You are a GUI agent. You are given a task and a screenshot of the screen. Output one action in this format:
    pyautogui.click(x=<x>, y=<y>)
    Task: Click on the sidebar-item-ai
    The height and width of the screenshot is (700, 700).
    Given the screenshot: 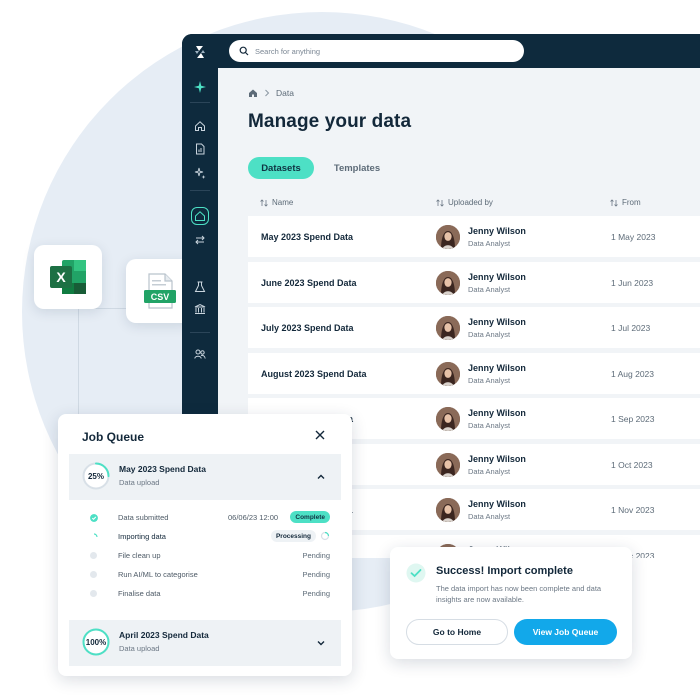 What is the action you would take?
    pyautogui.click(x=200, y=87)
    